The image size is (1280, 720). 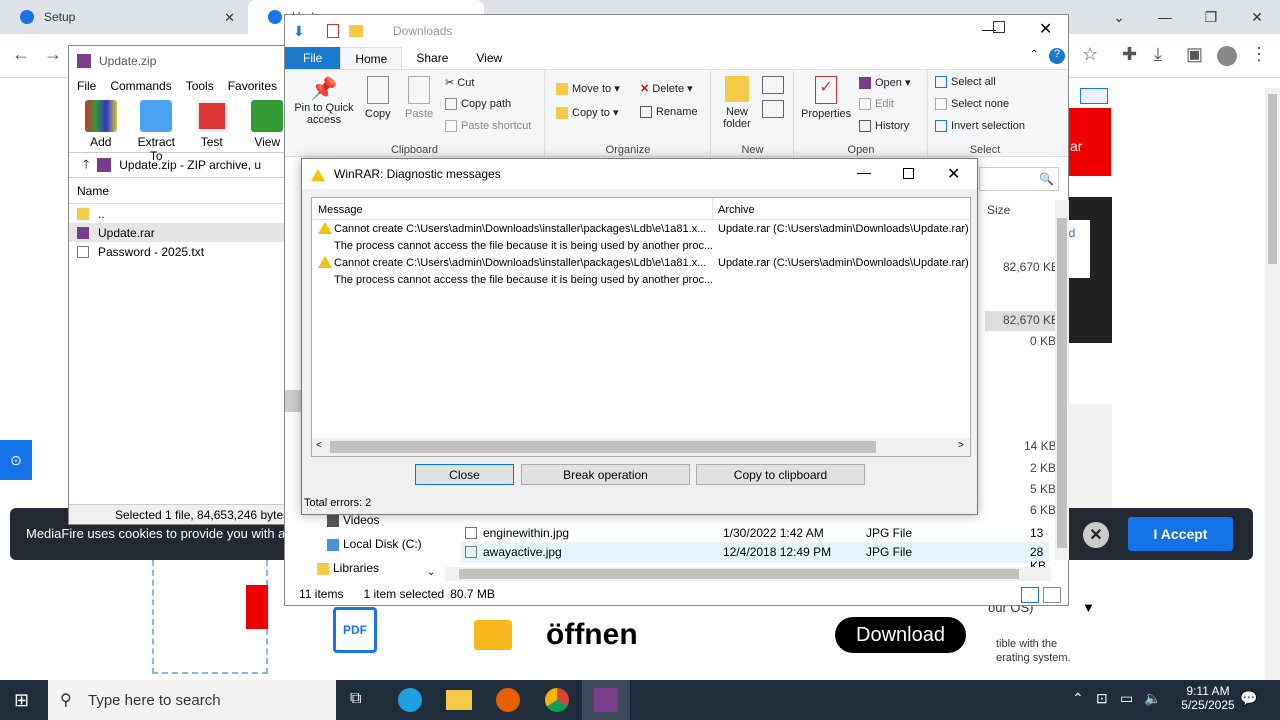 I want to click on file-explorer-icon, so click(x=459, y=700).